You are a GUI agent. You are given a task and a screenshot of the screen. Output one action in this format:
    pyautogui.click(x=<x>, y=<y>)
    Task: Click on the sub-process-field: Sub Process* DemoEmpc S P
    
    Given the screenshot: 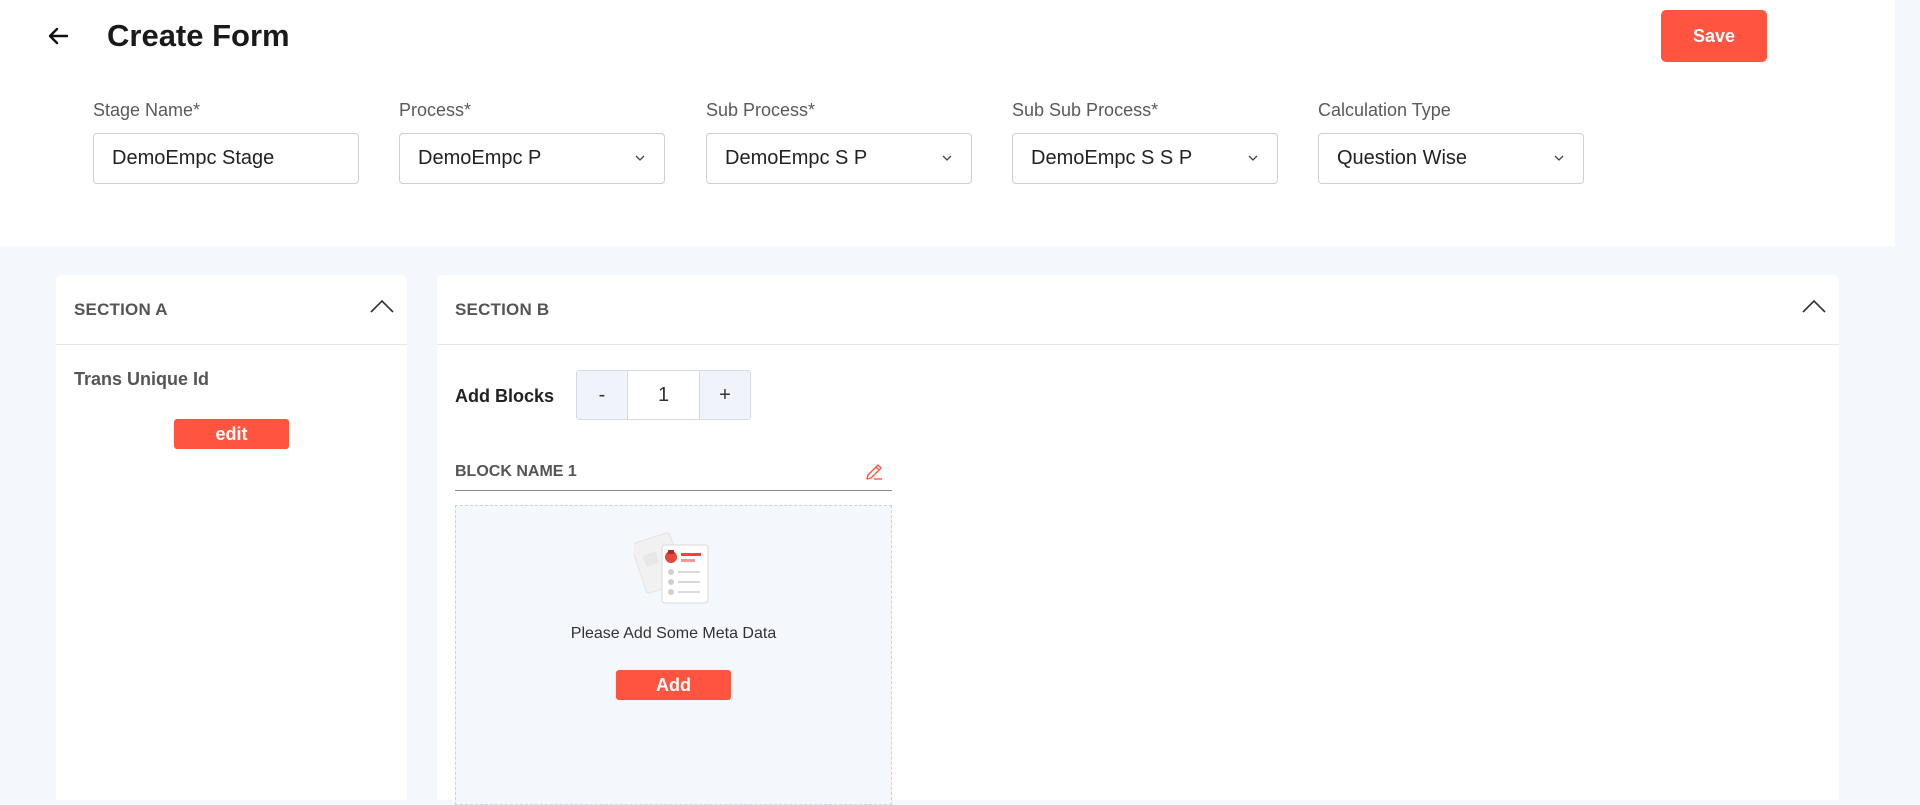 What is the action you would take?
    pyautogui.click(x=839, y=141)
    